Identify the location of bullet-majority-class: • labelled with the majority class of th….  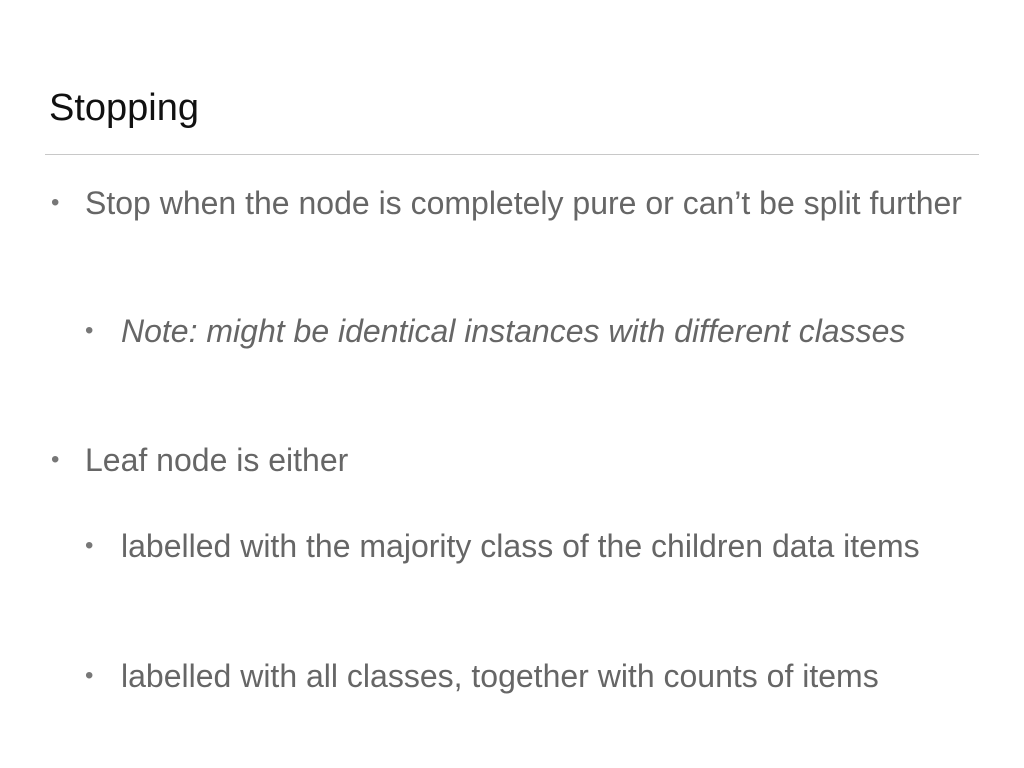
(528, 546).